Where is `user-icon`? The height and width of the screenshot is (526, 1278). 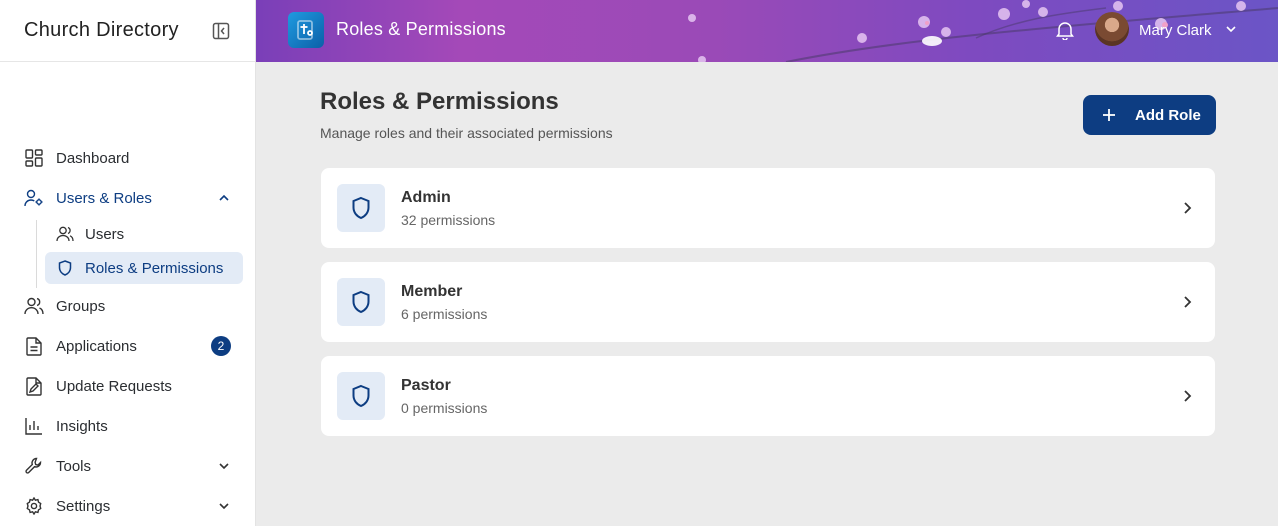 user-icon is located at coordinates (65, 234).